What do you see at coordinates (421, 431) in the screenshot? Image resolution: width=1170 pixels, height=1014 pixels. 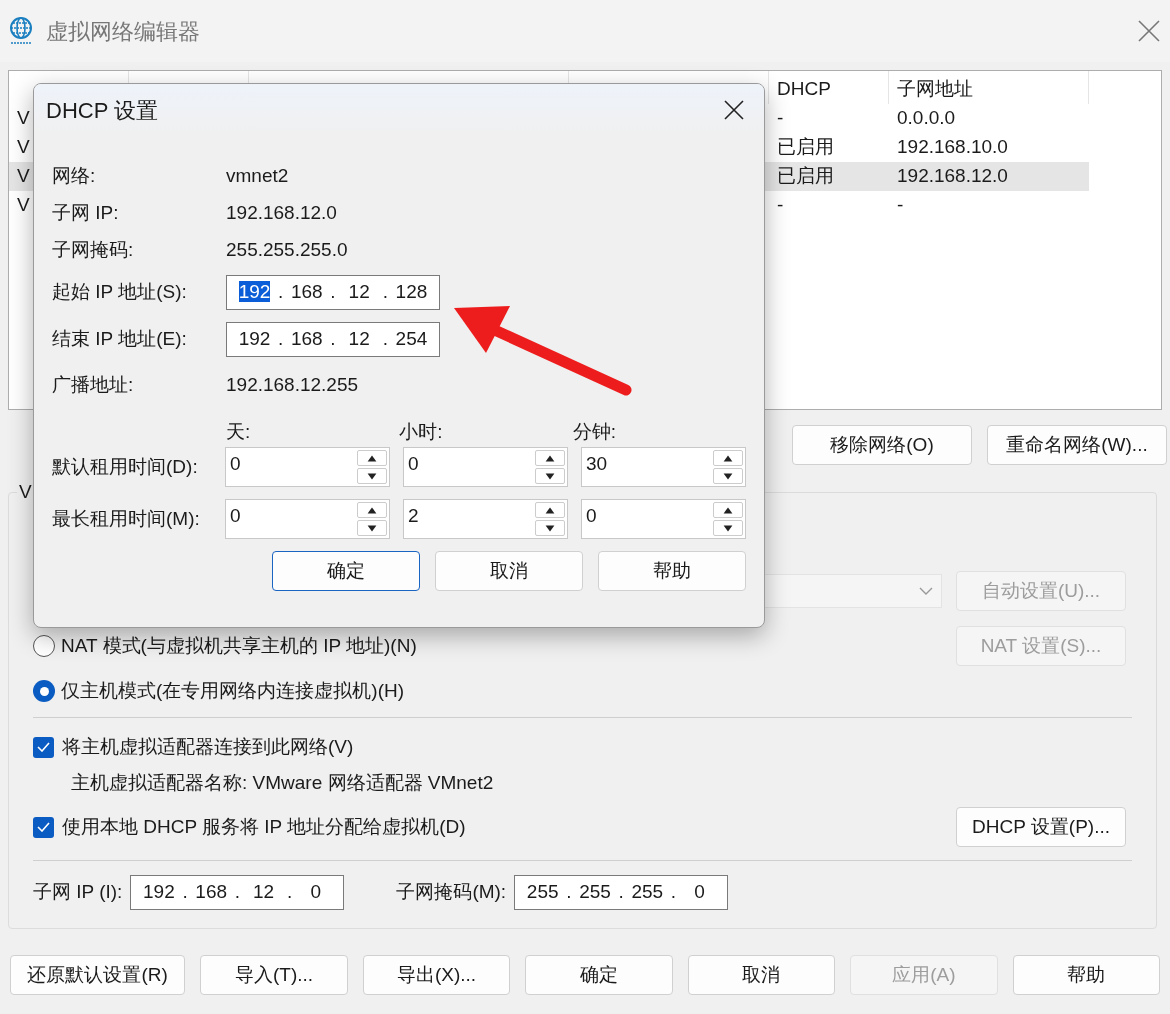 I see `column-label: 小时:` at bounding box center [421, 431].